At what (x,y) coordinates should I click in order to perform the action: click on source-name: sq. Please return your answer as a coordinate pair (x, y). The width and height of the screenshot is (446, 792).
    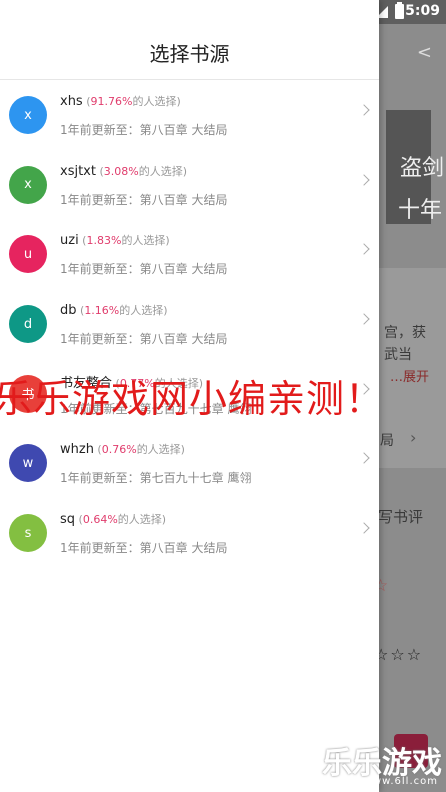
    Looking at the image, I should click on (68, 520).